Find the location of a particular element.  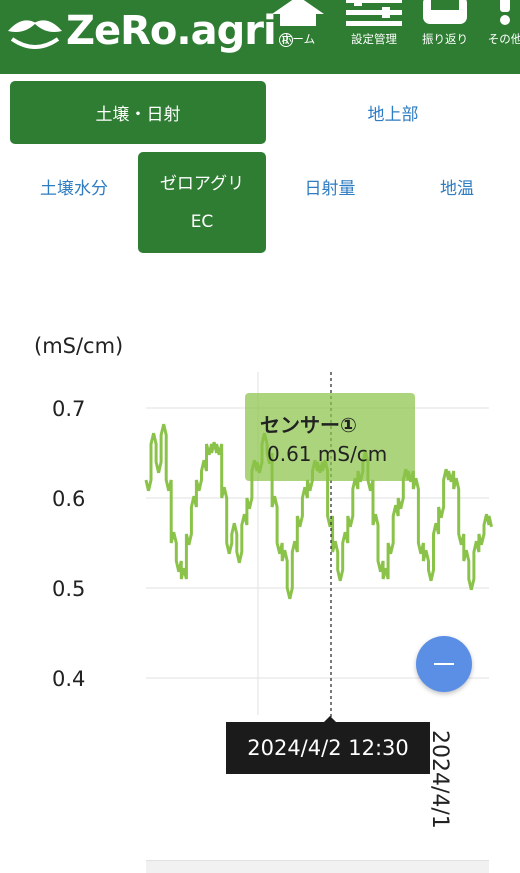

nav-settings: 設定管理 is located at coordinates (374, 37).